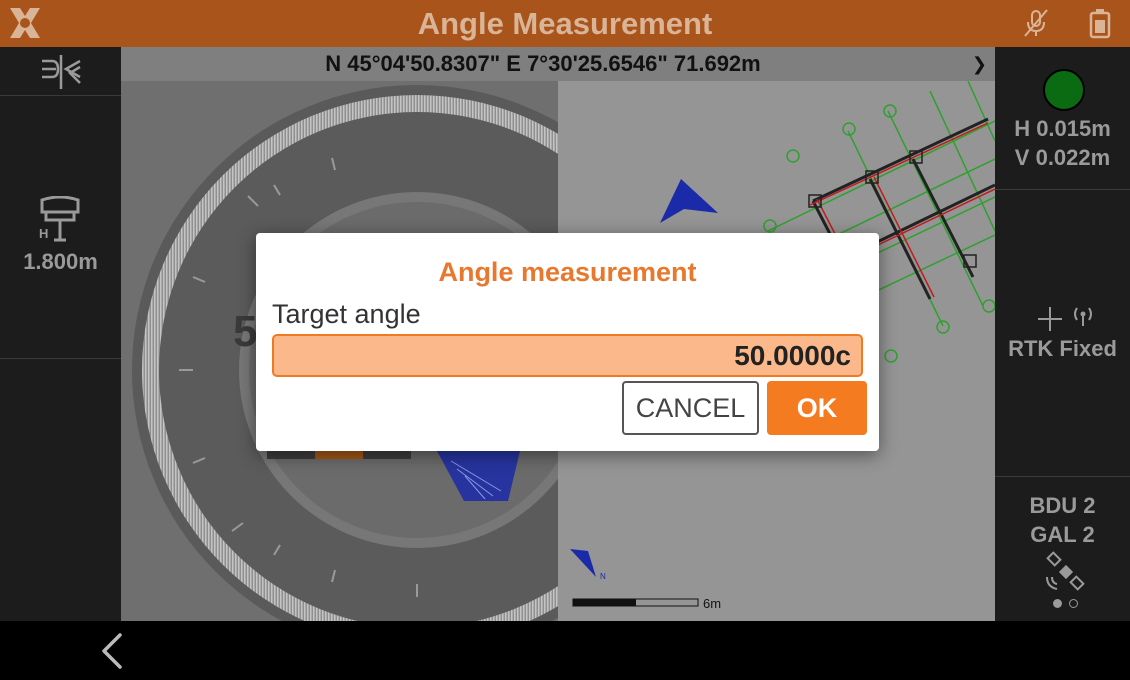 The width and height of the screenshot is (1130, 680). Describe the element at coordinates (1064, 90) in the screenshot. I see `fix-indicator-icon` at that location.